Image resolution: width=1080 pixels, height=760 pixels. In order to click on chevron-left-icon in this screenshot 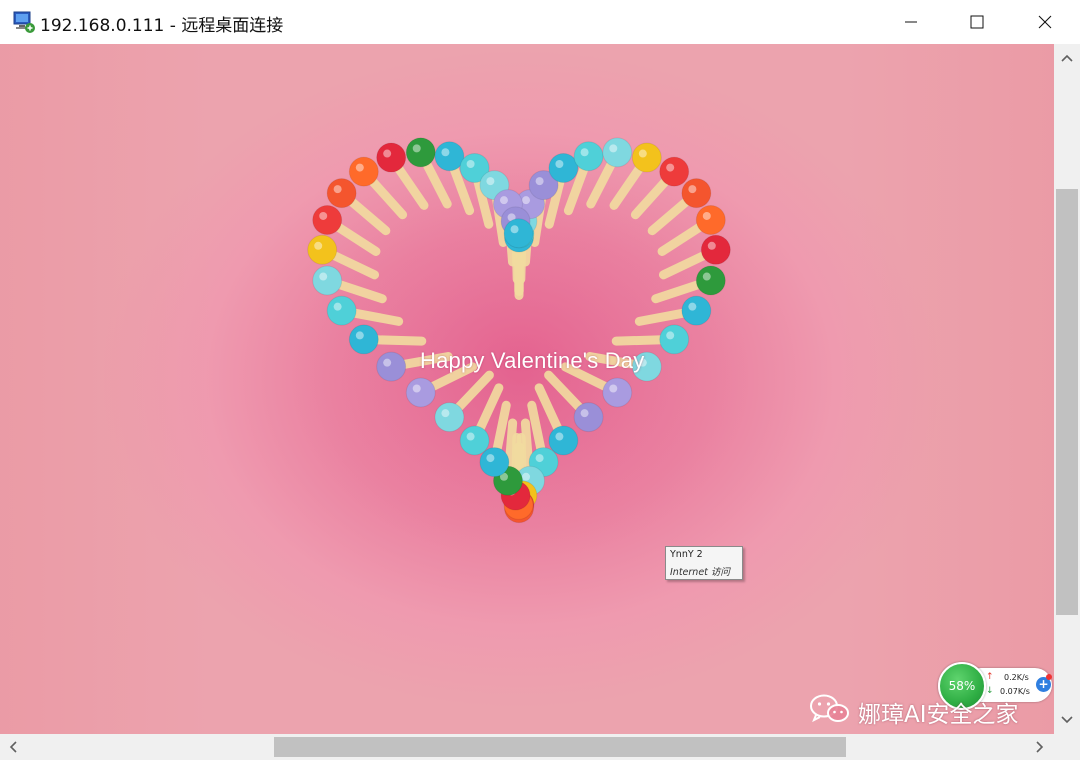, I will do `click(13, 747)`.